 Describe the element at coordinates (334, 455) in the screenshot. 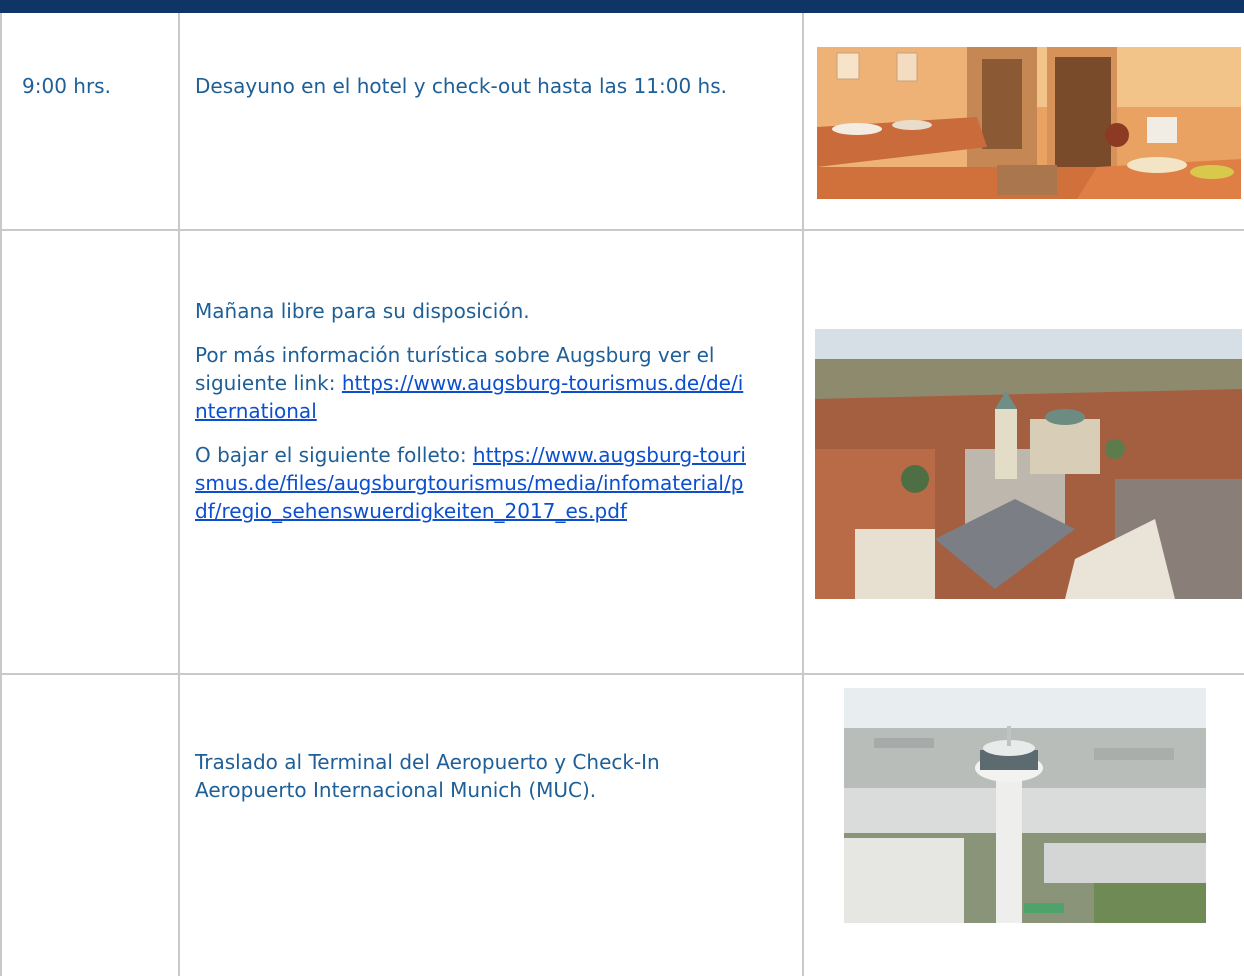

I see `brochure-text: O bajar el siguiente folleto:` at that location.